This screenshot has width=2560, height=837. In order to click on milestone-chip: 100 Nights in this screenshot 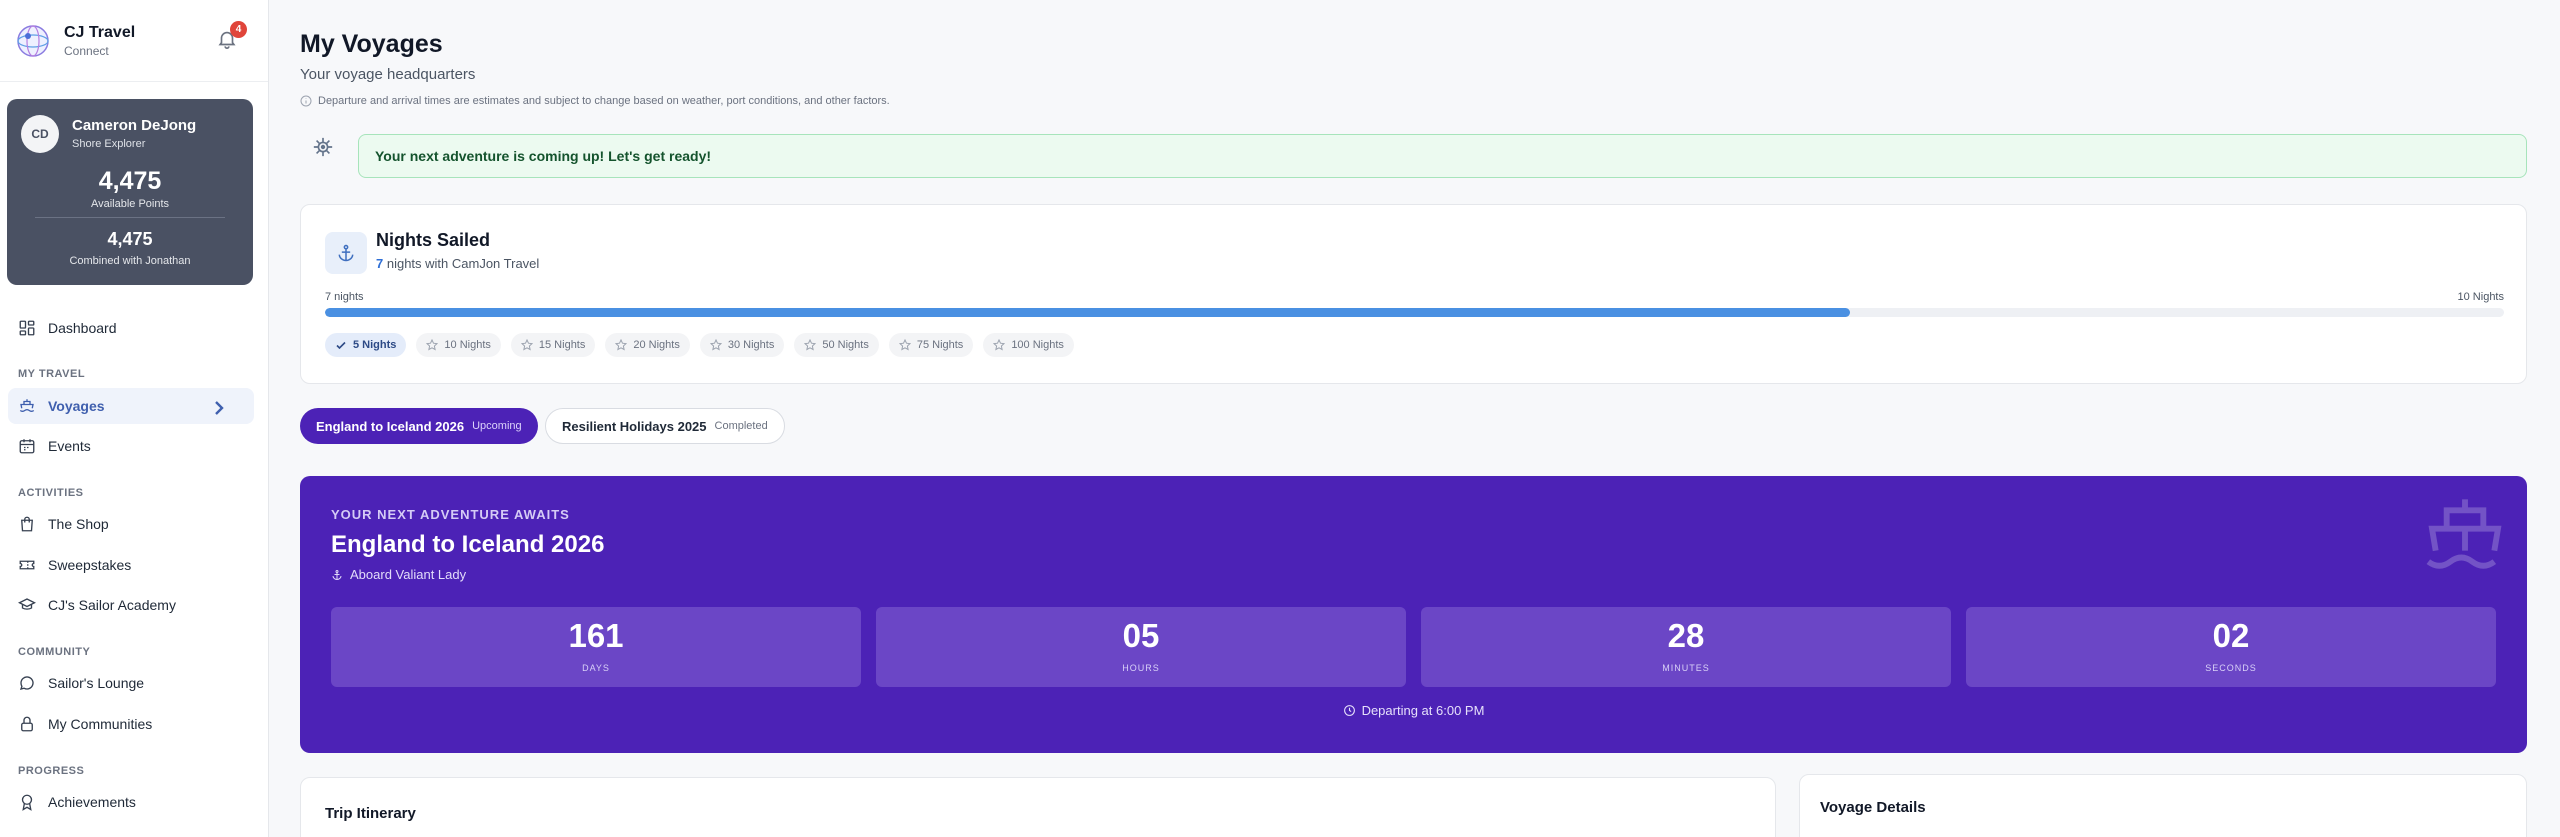, I will do `click(1028, 345)`.